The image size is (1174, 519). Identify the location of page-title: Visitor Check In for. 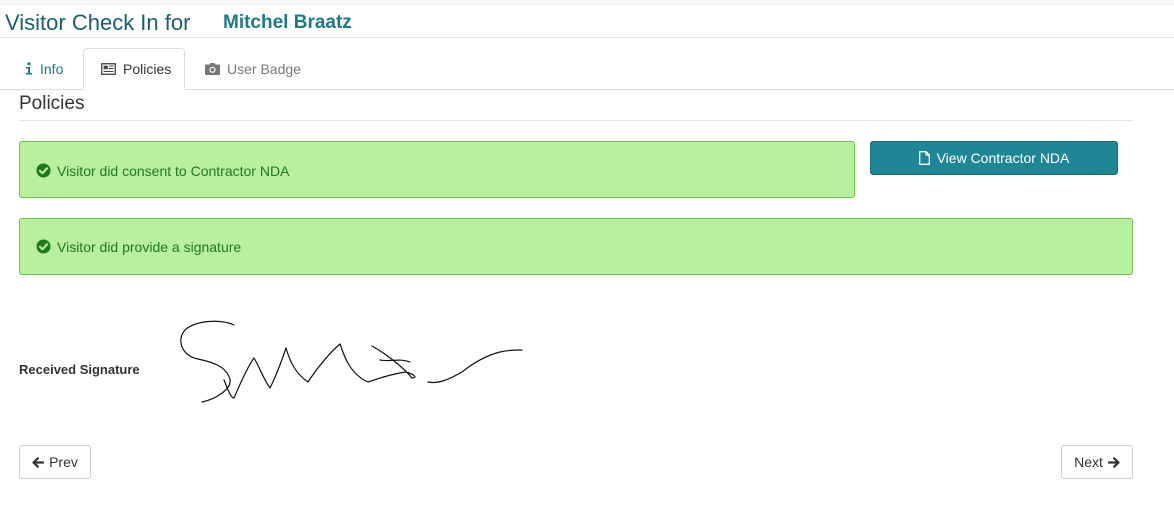
(98, 22).